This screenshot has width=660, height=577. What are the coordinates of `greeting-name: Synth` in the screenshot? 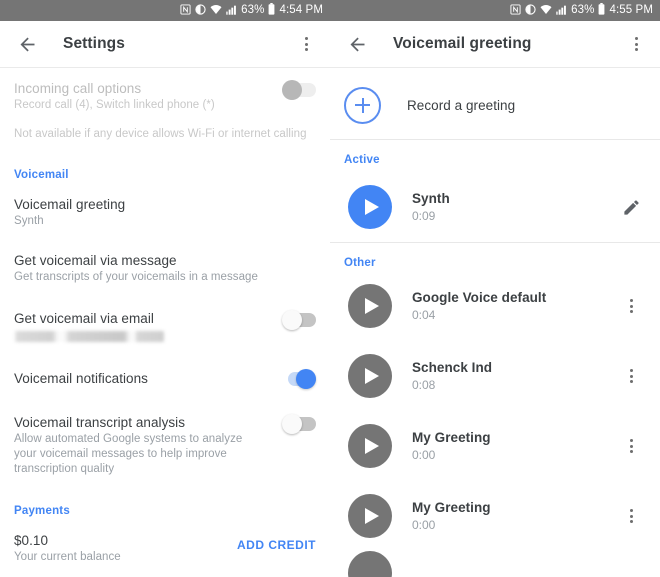 It's located at (431, 198).